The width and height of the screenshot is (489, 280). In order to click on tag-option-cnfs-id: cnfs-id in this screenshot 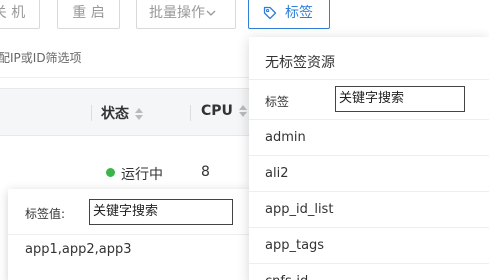, I will do `click(286, 277)`.